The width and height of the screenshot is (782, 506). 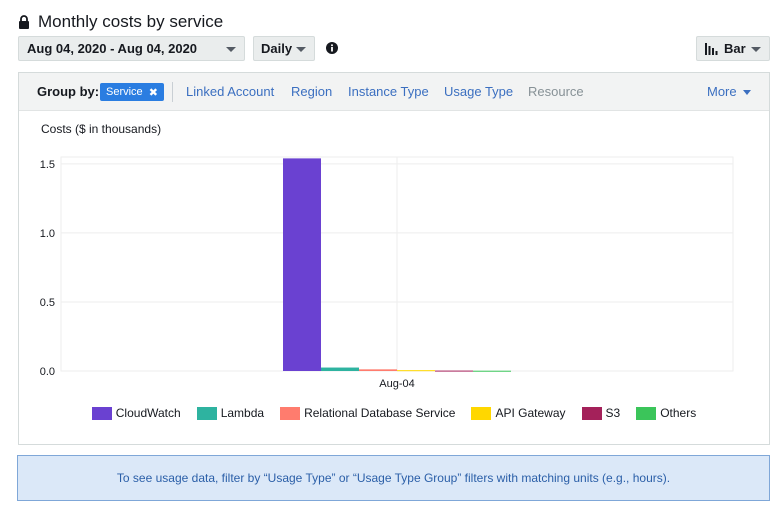 I want to click on group-option-instance-type: Instance Type, so click(x=388, y=91).